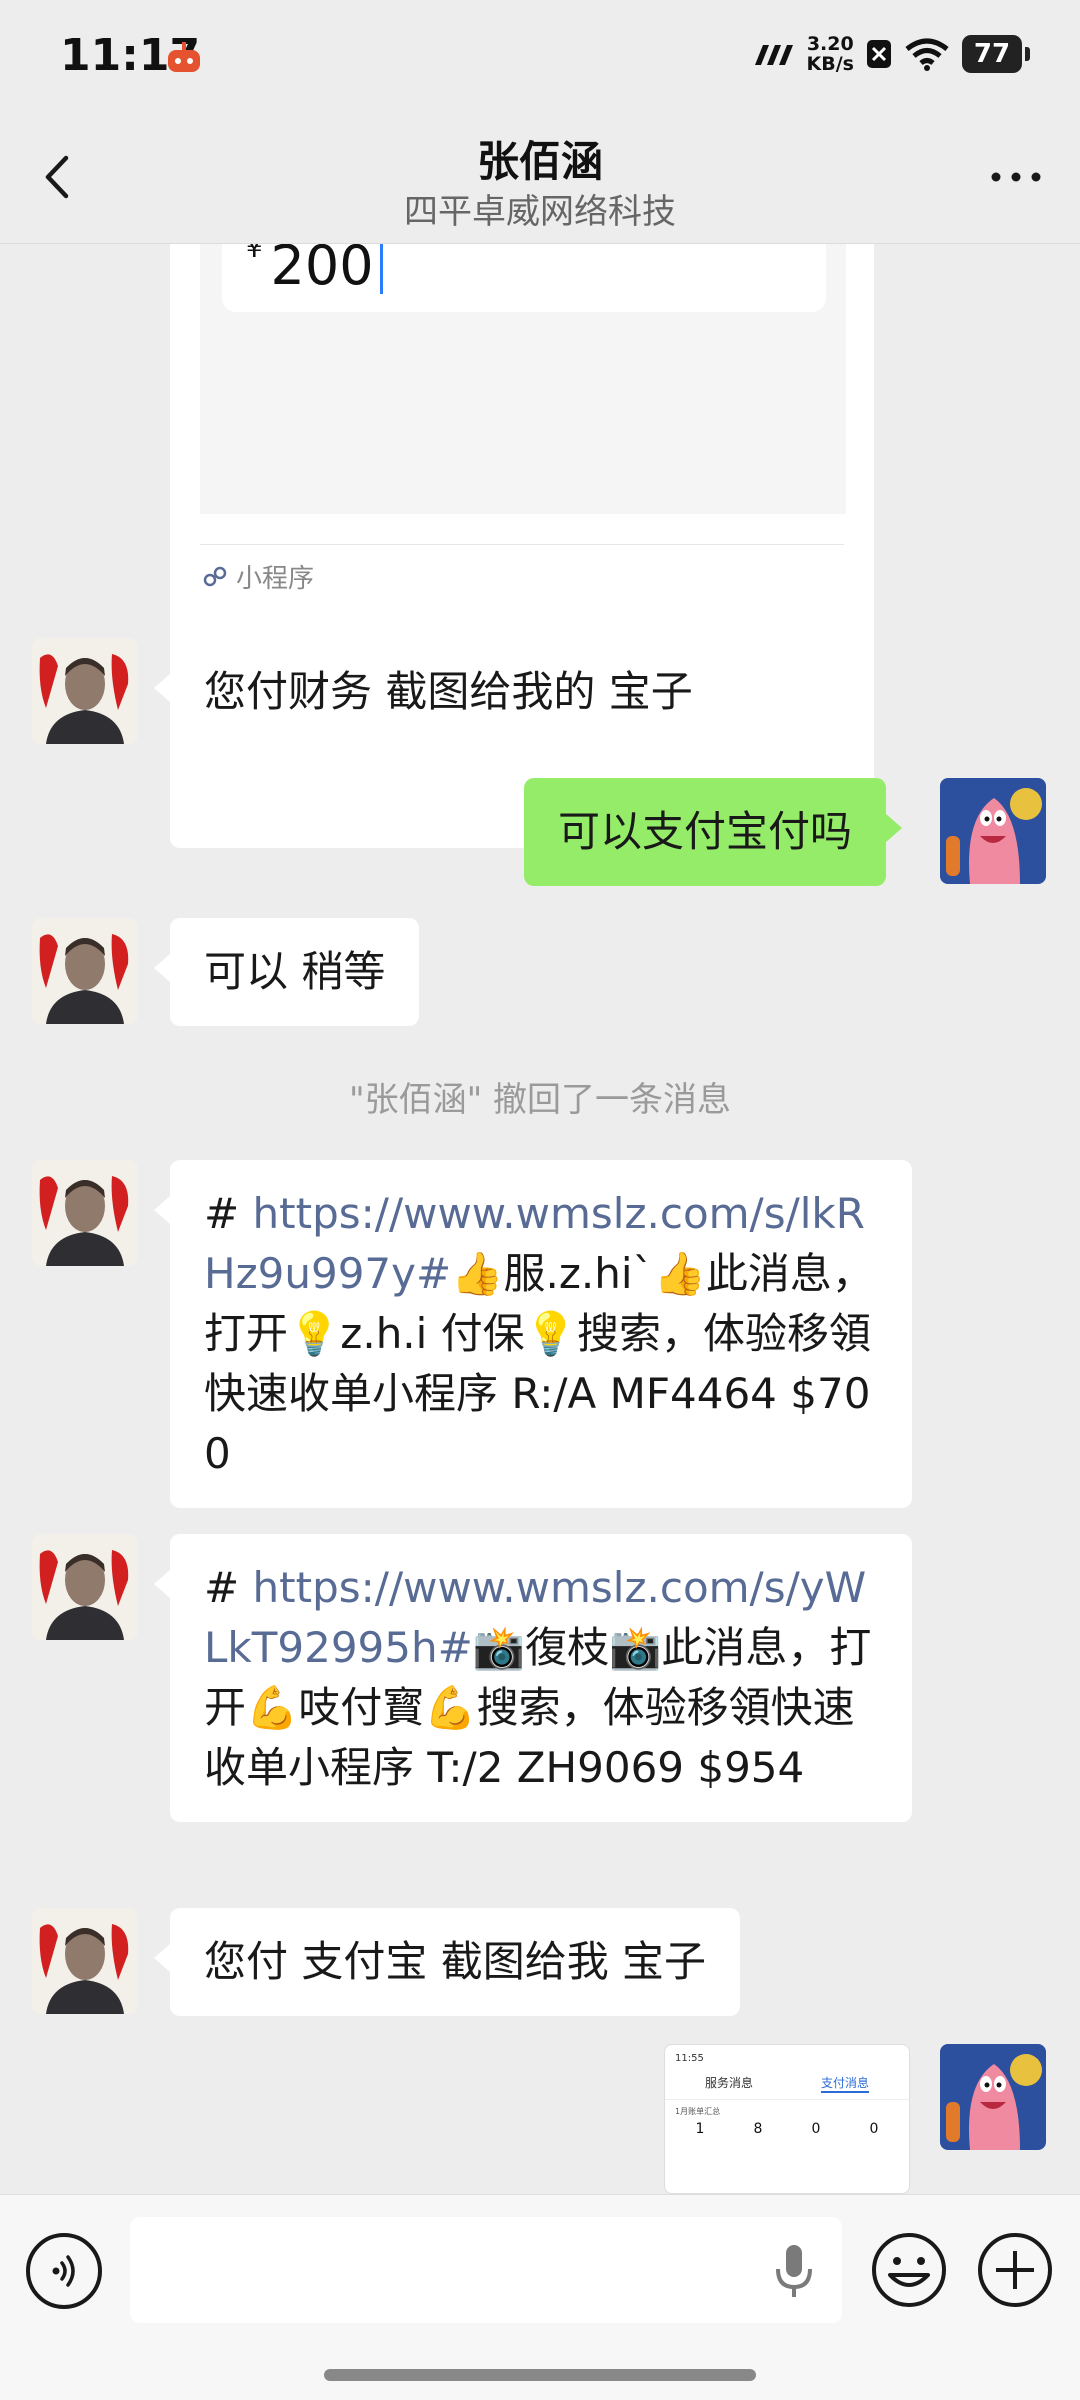 Image resolution: width=1080 pixels, height=2400 pixels. I want to click on mini-program-preview: ¥200, so click(523, 379).